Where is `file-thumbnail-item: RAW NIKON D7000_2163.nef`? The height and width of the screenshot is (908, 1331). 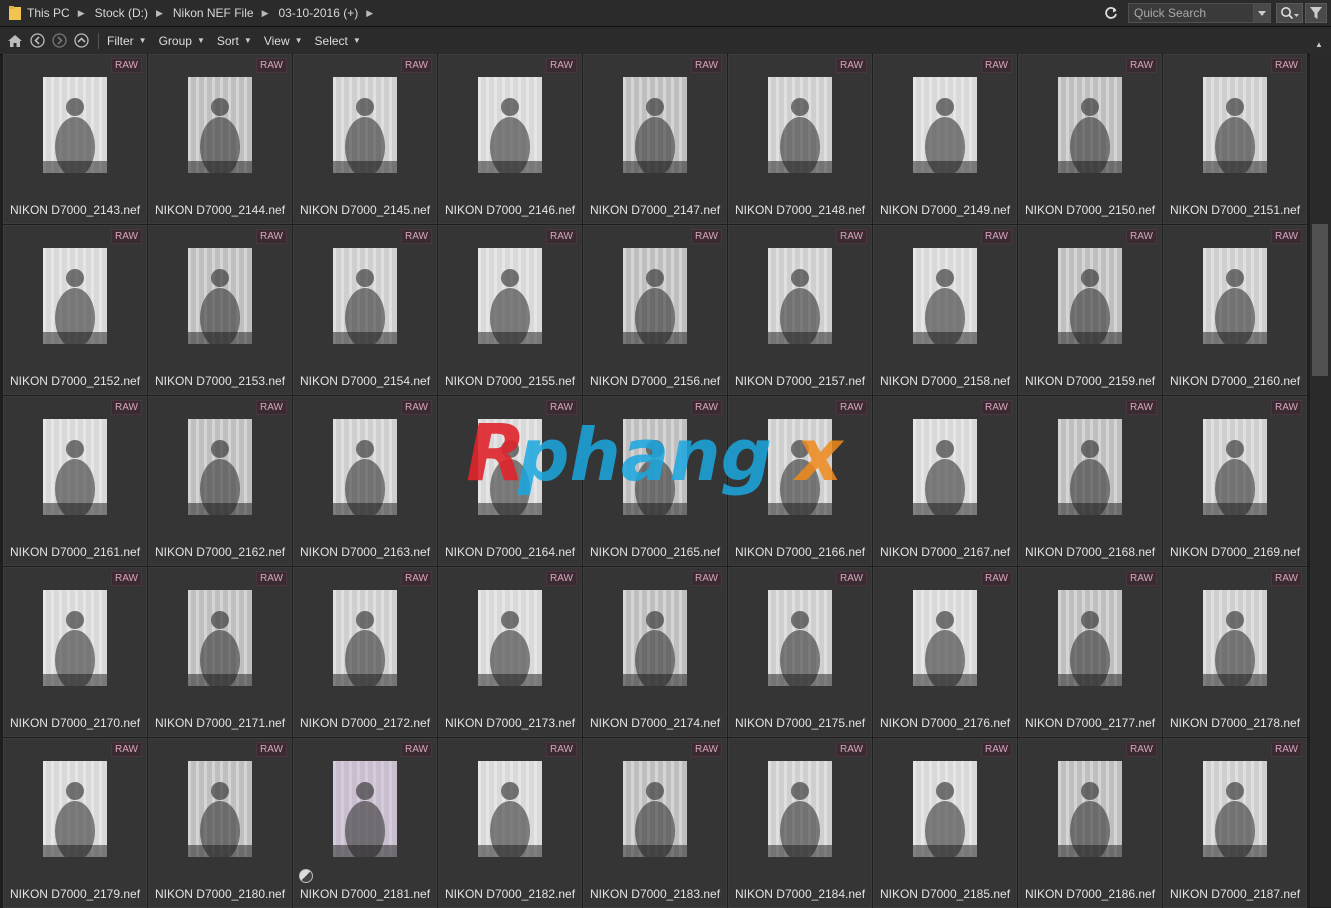 file-thumbnail-item: RAW NIKON D7000_2163.nef is located at coordinates (365, 481).